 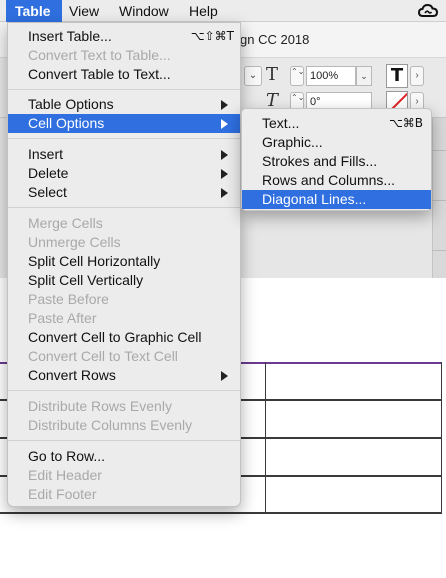 What do you see at coordinates (62, 318) in the screenshot?
I see `menu-item-label: Paste After` at bounding box center [62, 318].